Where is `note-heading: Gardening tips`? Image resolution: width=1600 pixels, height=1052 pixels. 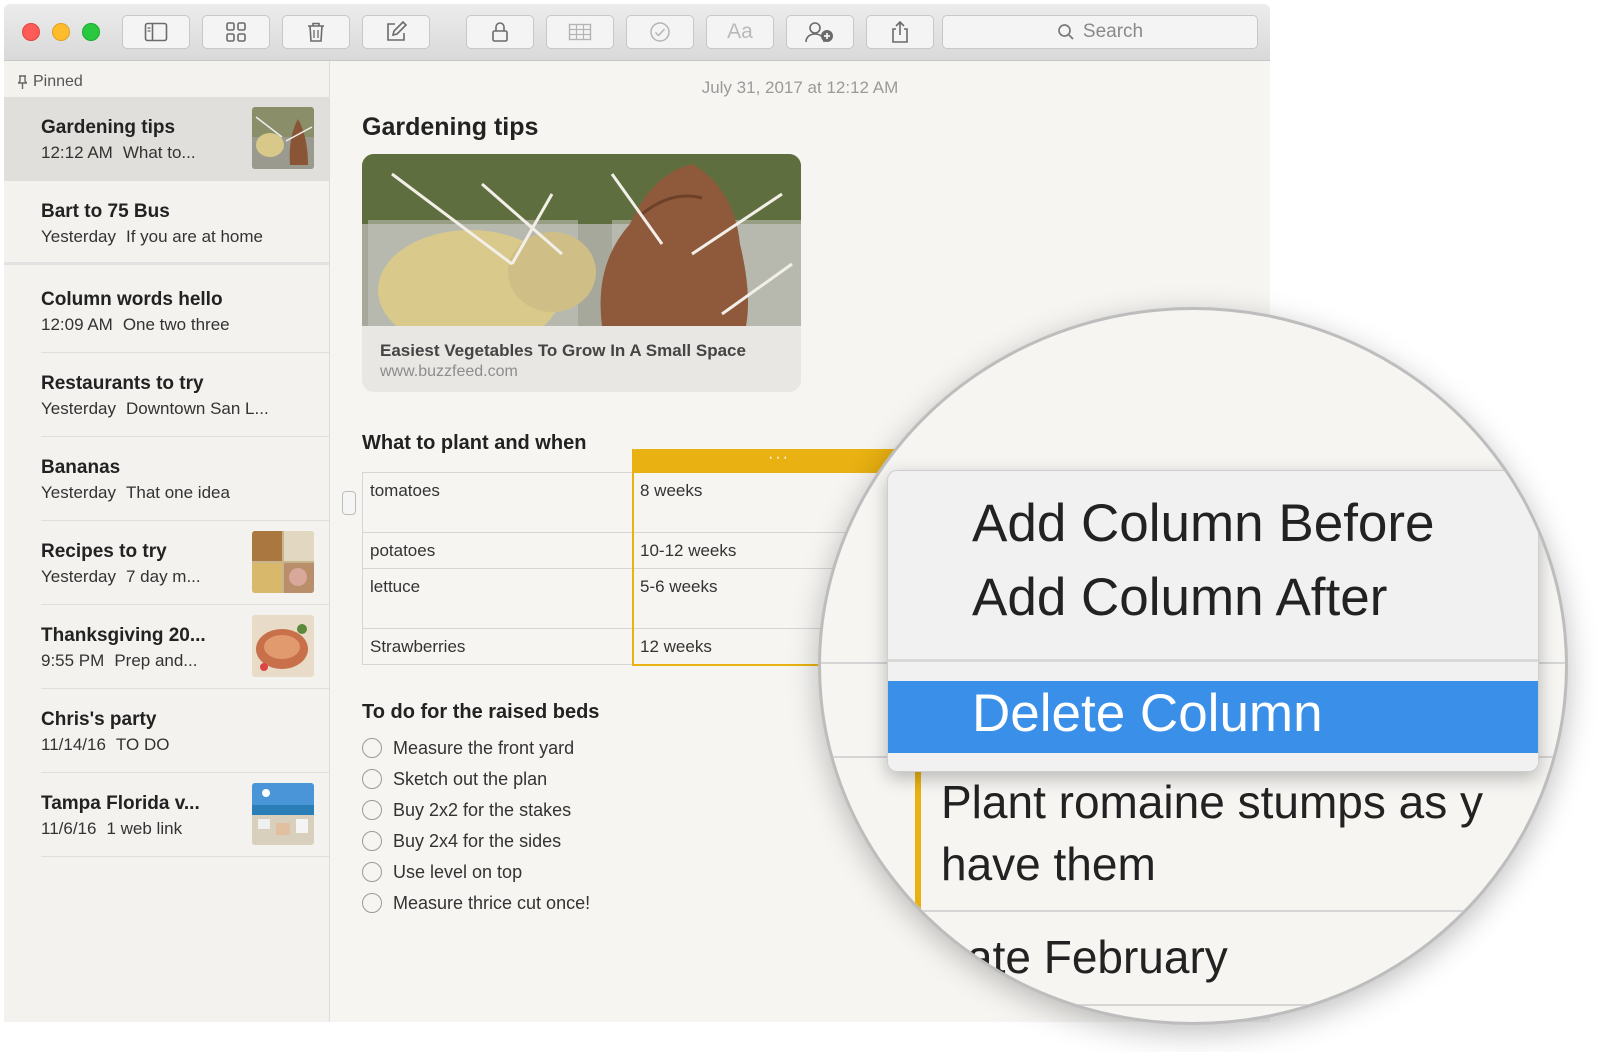 note-heading: Gardening tips is located at coordinates (450, 127).